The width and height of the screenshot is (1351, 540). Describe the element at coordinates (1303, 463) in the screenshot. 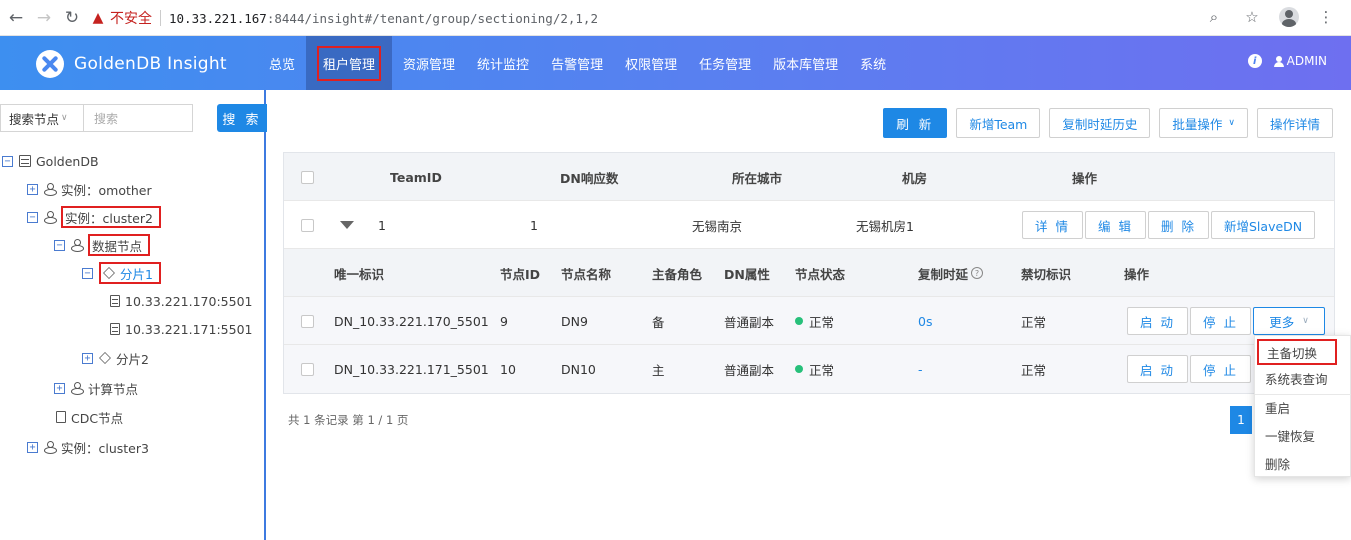

I see `menu-item-delete: 删除` at that location.